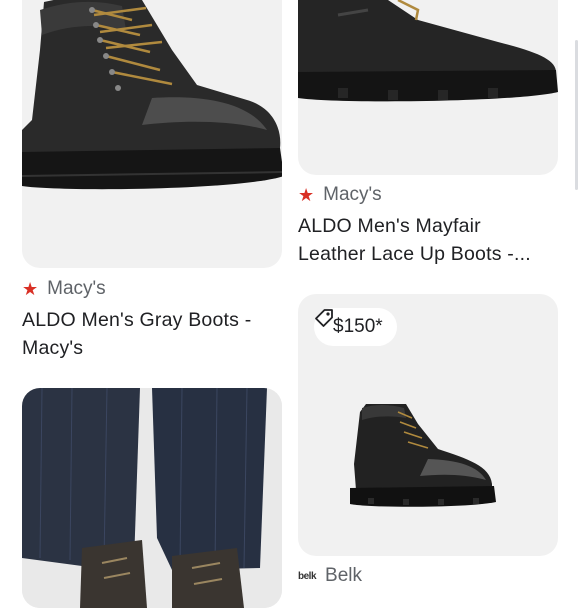 Image resolution: width=580 pixels, height=608 pixels. What do you see at coordinates (137, 320) in the screenshot?
I see `result-title-line: ALDO Men's Gray Boots -` at bounding box center [137, 320].